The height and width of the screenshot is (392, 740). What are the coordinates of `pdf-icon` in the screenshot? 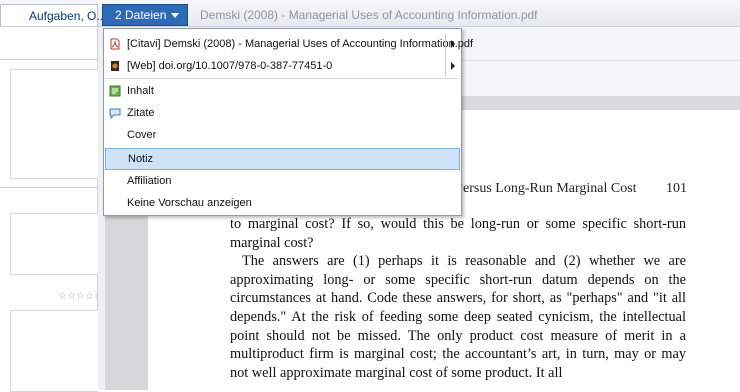 It's located at (115, 44).